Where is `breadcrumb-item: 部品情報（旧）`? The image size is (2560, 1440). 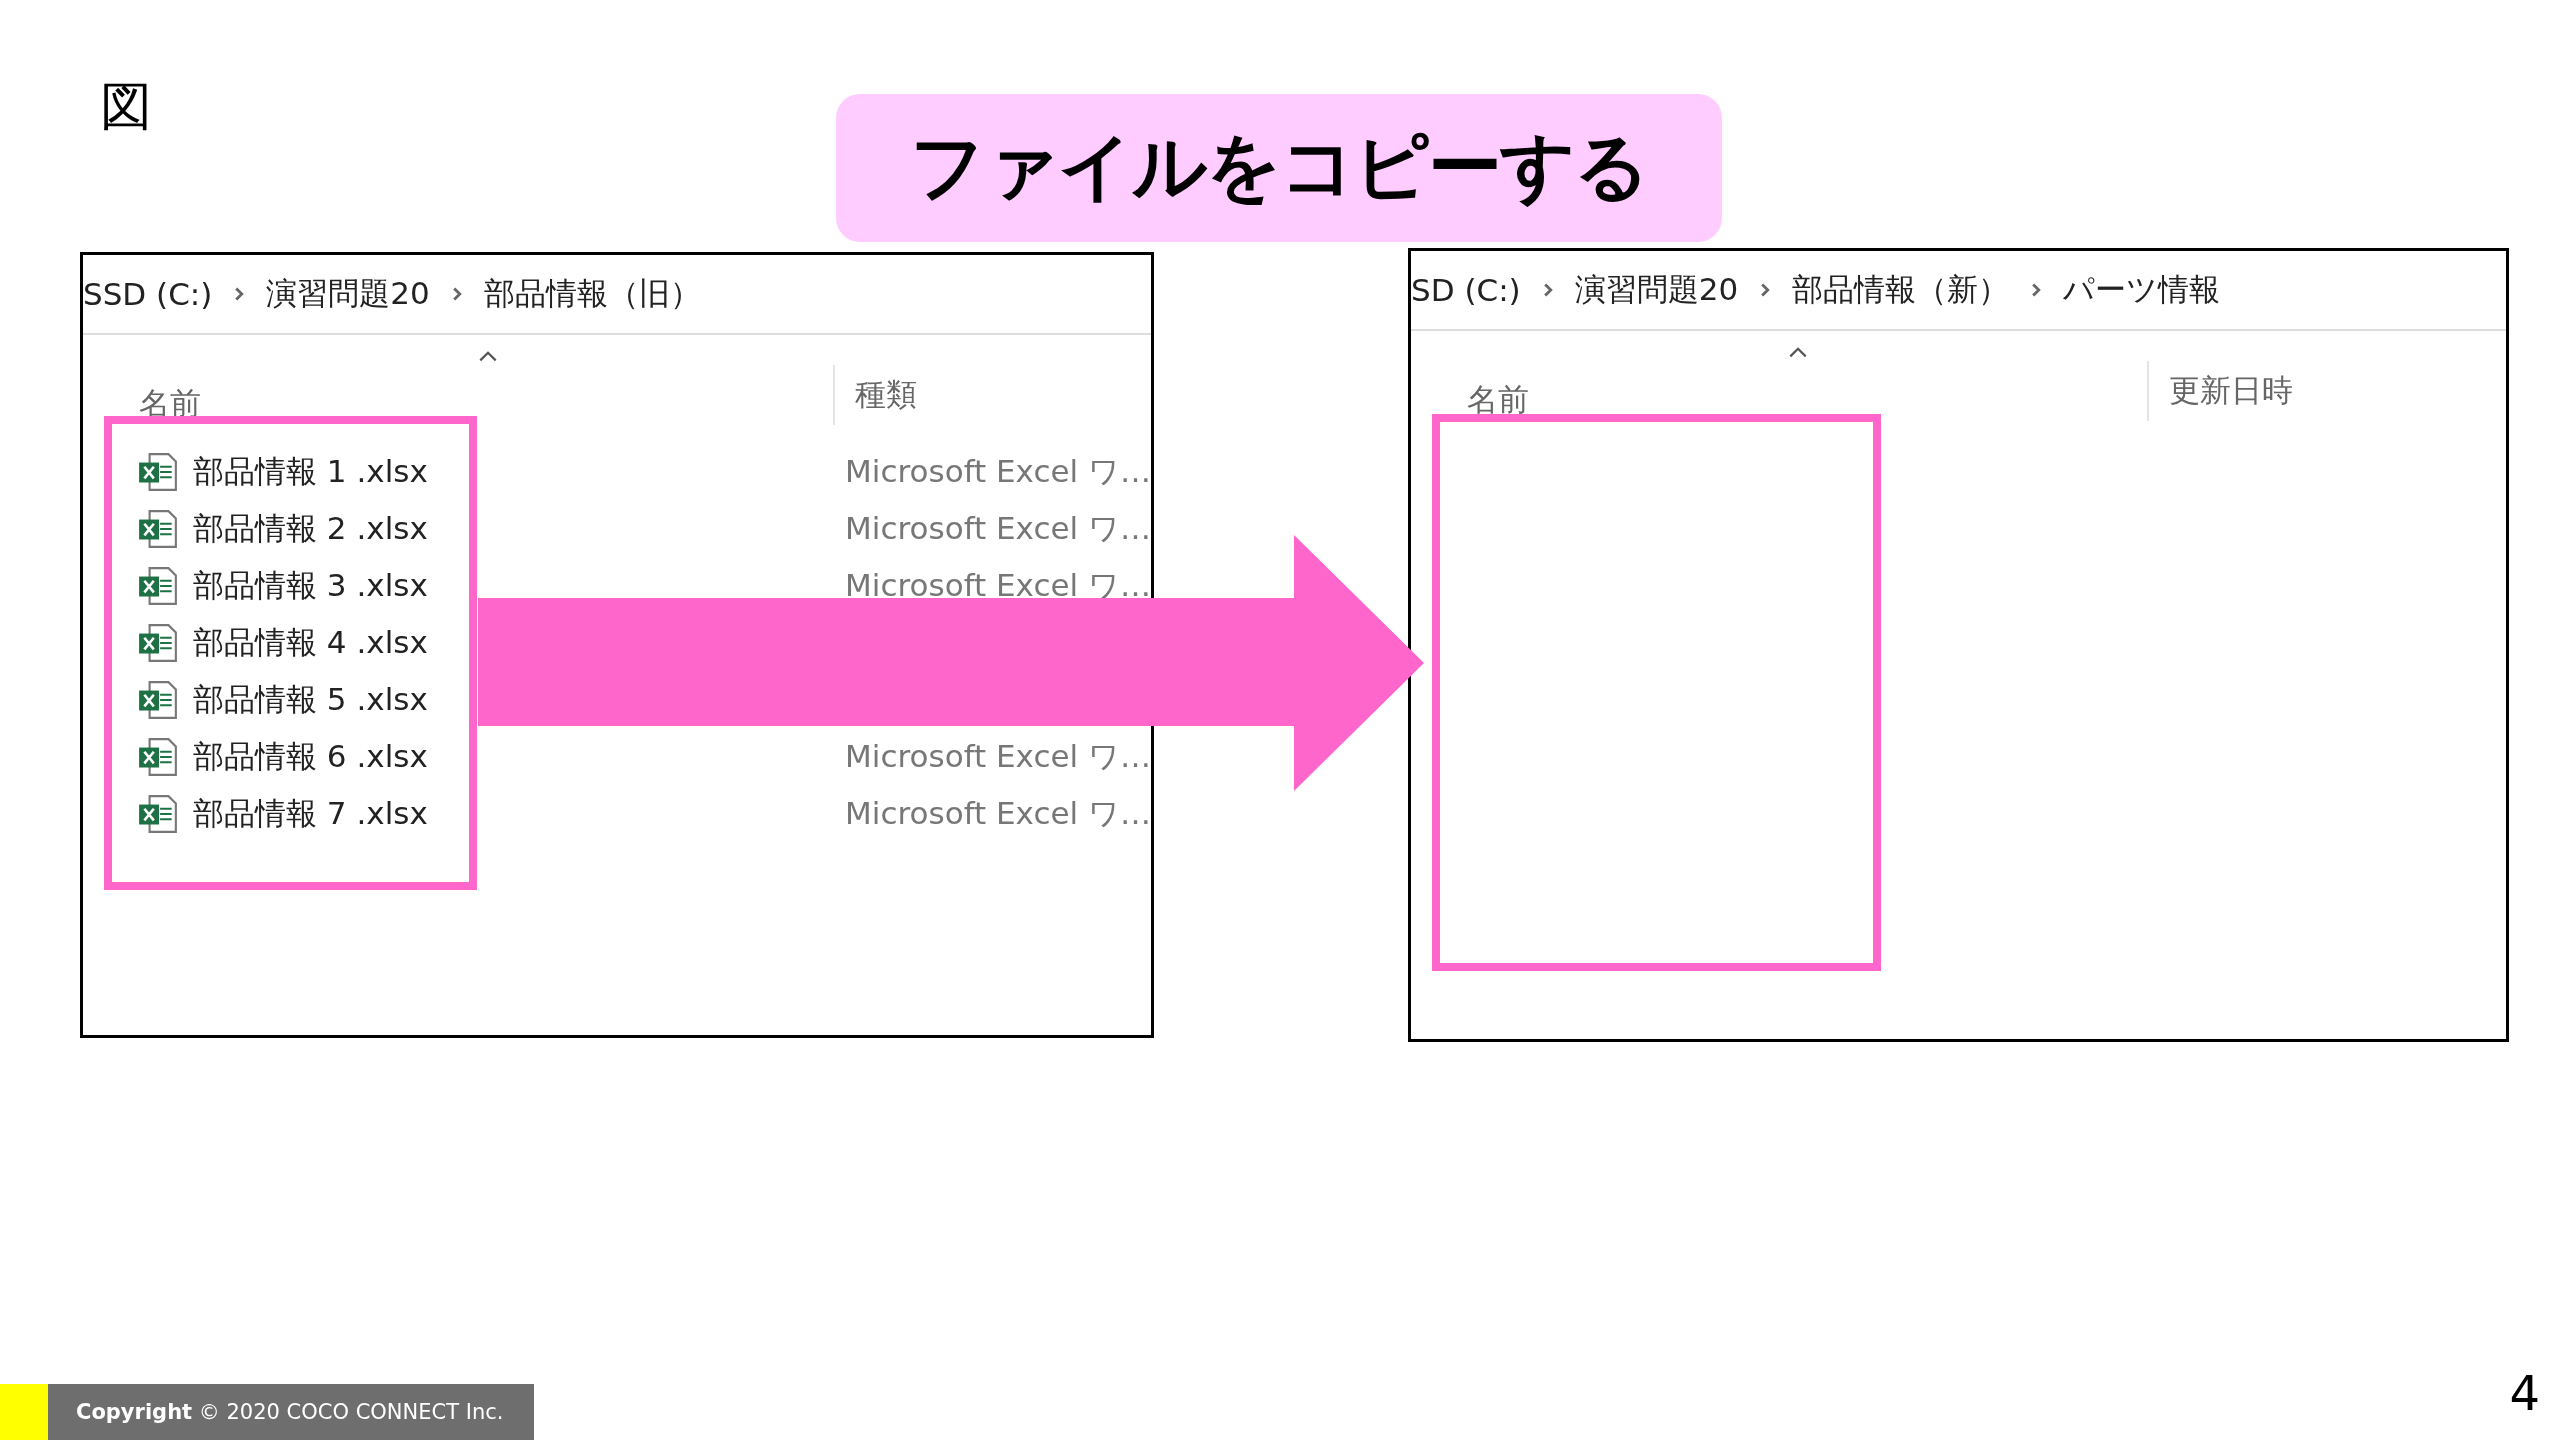
breadcrumb-item: 部品情報（旧） is located at coordinates (592, 294).